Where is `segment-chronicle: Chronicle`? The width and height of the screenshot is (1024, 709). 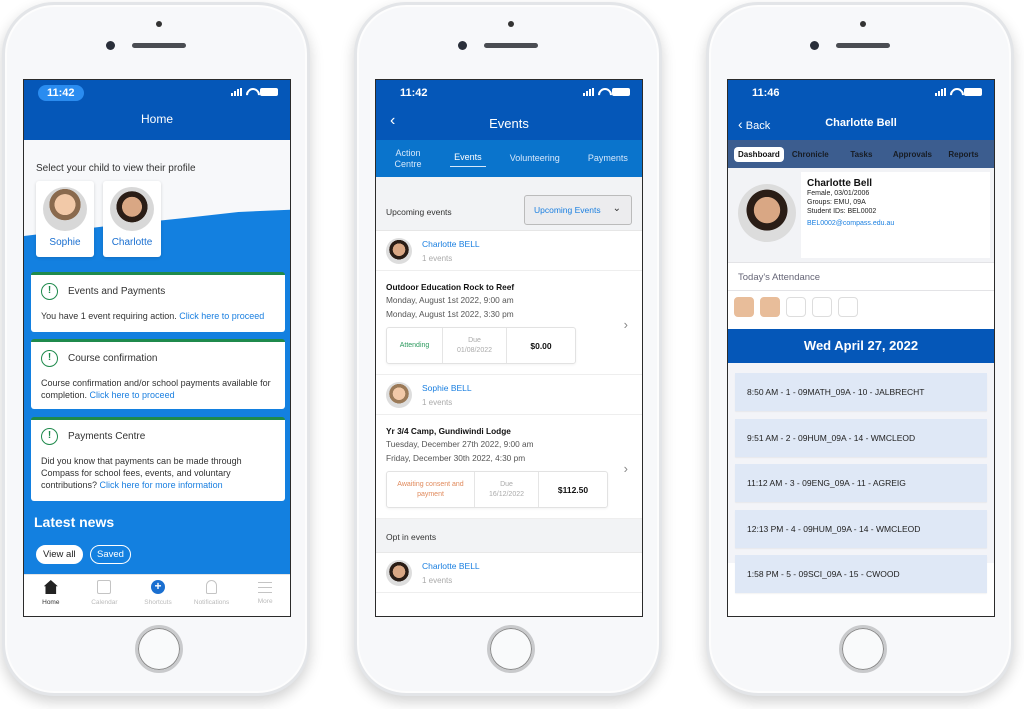
segment-chronicle: Chronicle is located at coordinates (810, 154).